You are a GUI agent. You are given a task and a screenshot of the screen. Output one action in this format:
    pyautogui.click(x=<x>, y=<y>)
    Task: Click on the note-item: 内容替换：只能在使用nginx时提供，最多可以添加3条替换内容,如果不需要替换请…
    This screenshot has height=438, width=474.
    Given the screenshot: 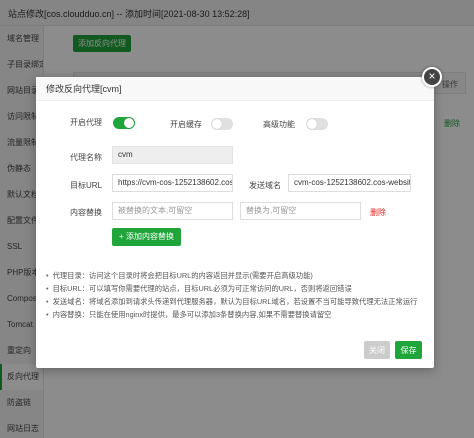 What is the action you would take?
    pyautogui.click(x=236, y=314)
    